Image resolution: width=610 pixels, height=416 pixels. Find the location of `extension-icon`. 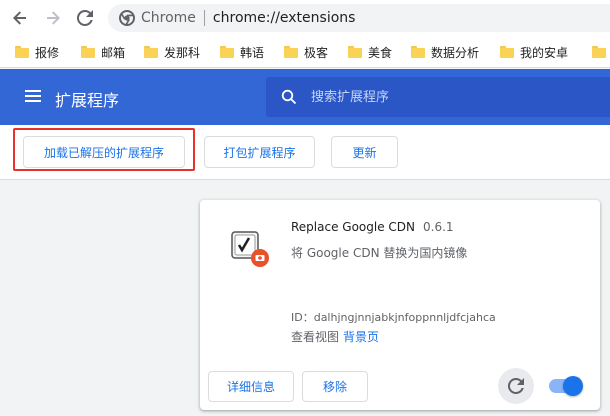

extension-icon is located at coordinates (250, 248).